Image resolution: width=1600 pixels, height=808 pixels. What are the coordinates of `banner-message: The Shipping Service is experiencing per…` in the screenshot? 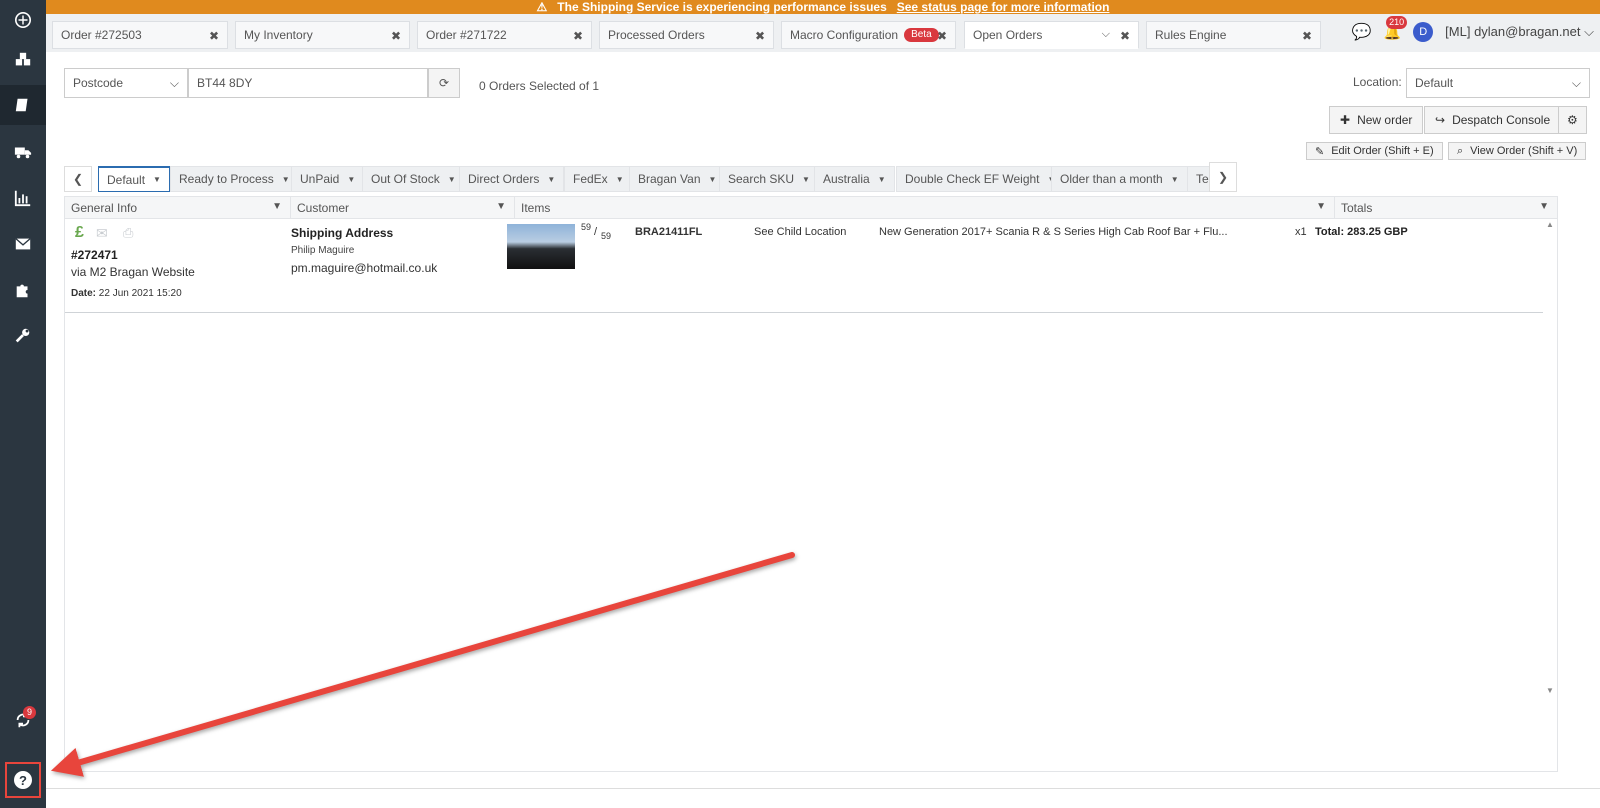 It's located at (722, 7).